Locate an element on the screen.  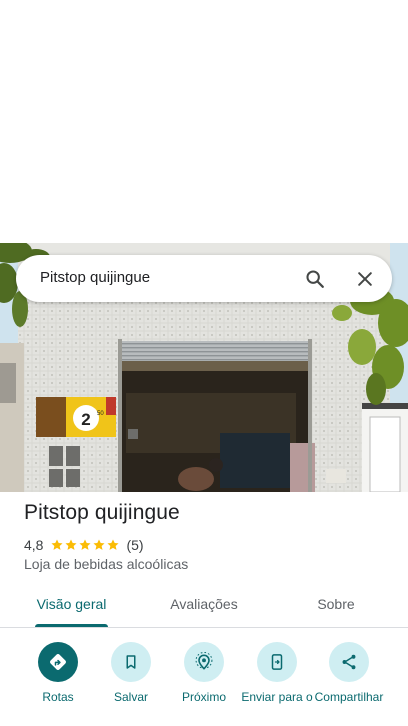
review-count: (5) is located at coordinates (135, 544).